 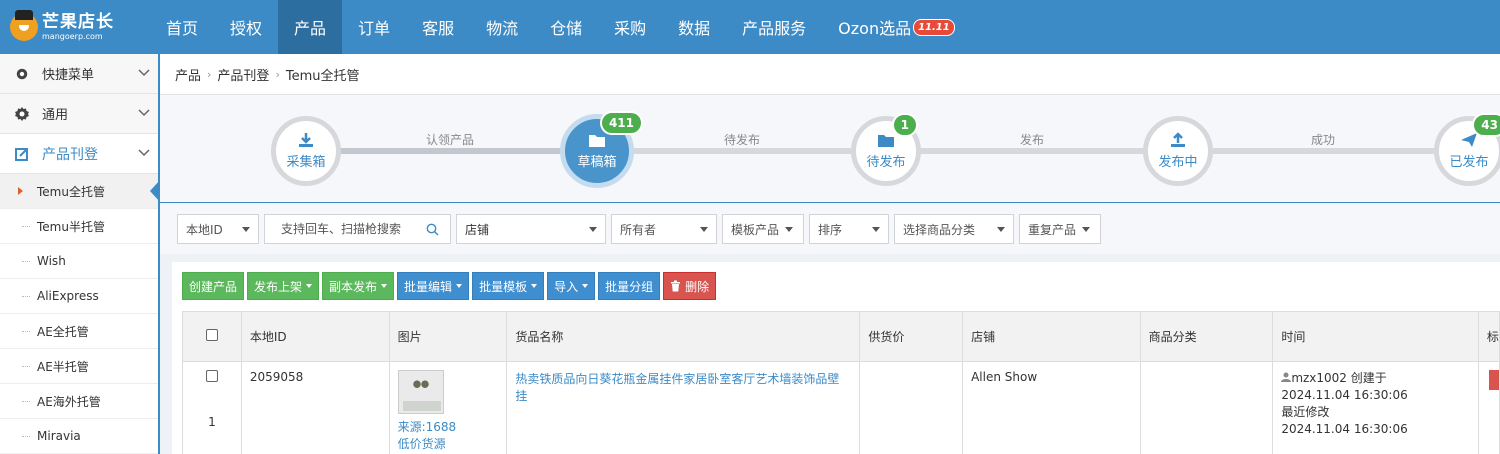 I want to click on col-header-category: 商品分类, so click(x=1206, y=336).